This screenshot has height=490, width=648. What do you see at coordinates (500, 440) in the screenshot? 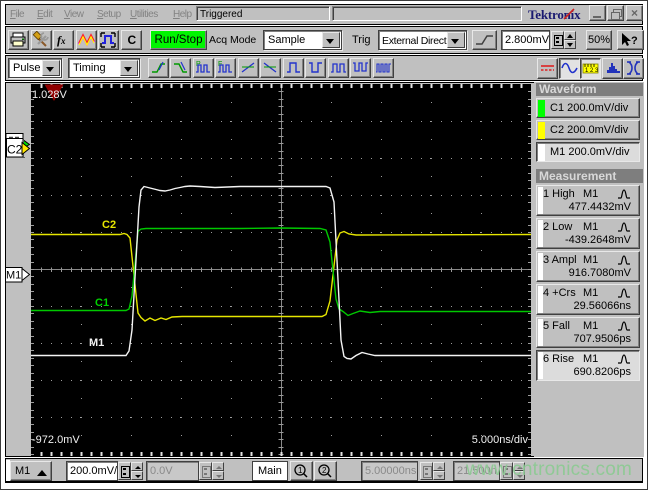
I see `svg-text: 5.000ns/div` at bounding box center [500, 440].